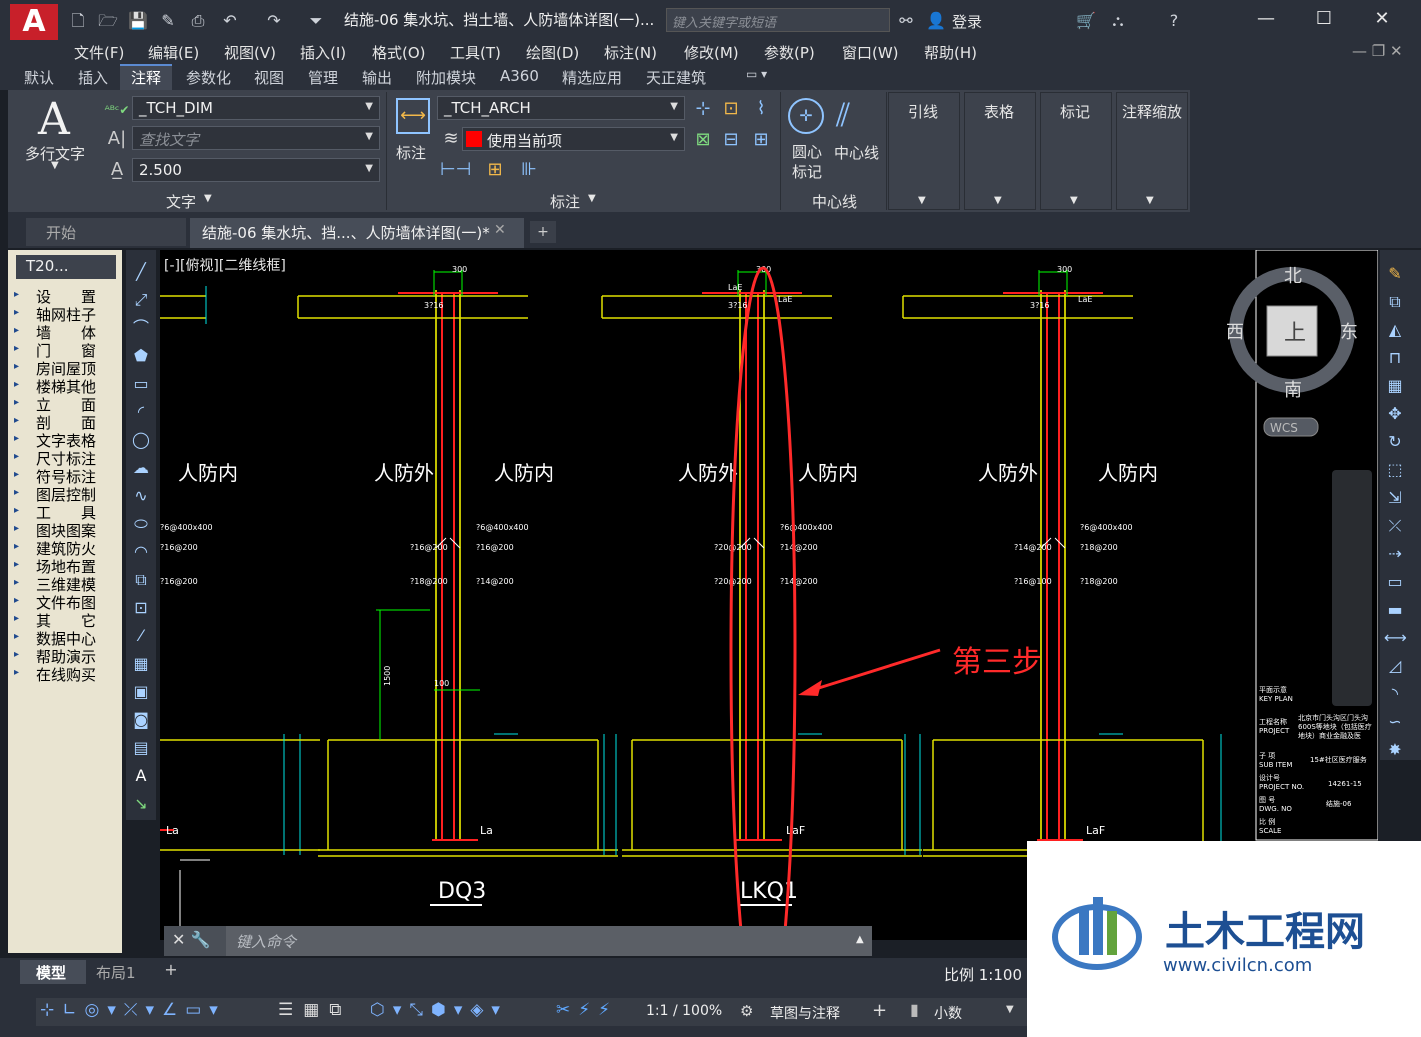  Describe the element at coordinates (141, 804) in the screenshot. I see `add-selected-icon: ↘` at that location.